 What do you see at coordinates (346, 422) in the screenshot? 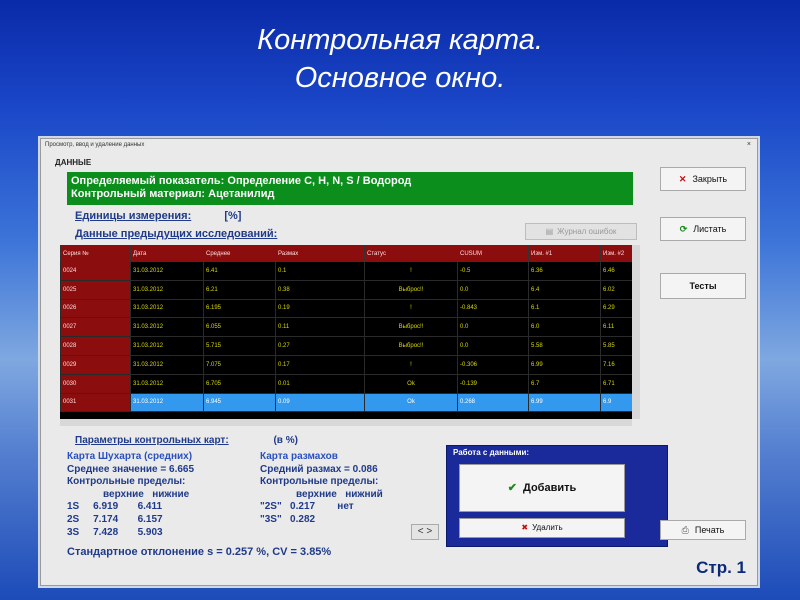
I see `grid-horizontal-scrollbar` at bounding box center [346, 422].